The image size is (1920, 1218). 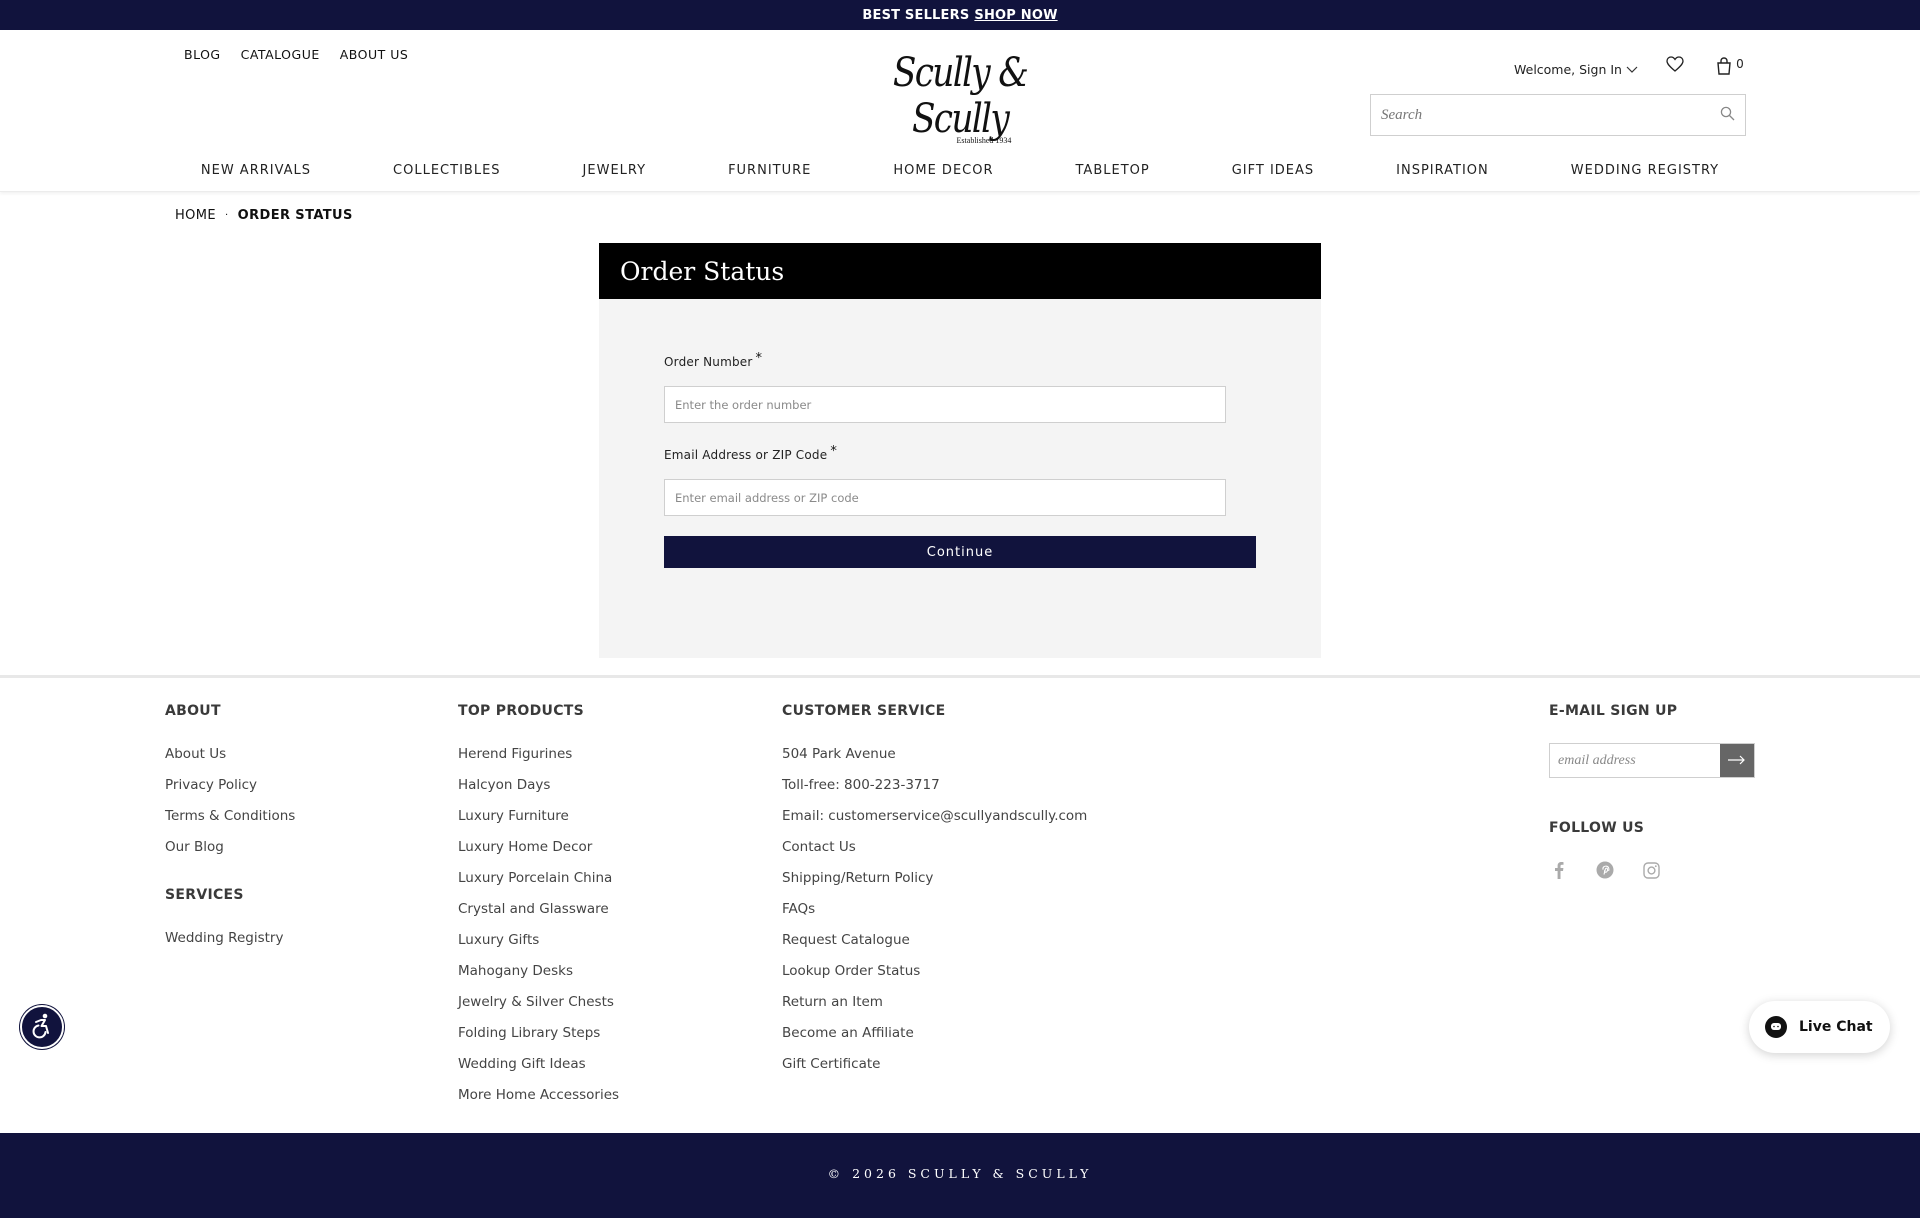 What do you see at coordinates (934, 792) in the screenshot?
I see `footer-phone: Toll-free: 800-223-3717` at bounding box center [934, 792].